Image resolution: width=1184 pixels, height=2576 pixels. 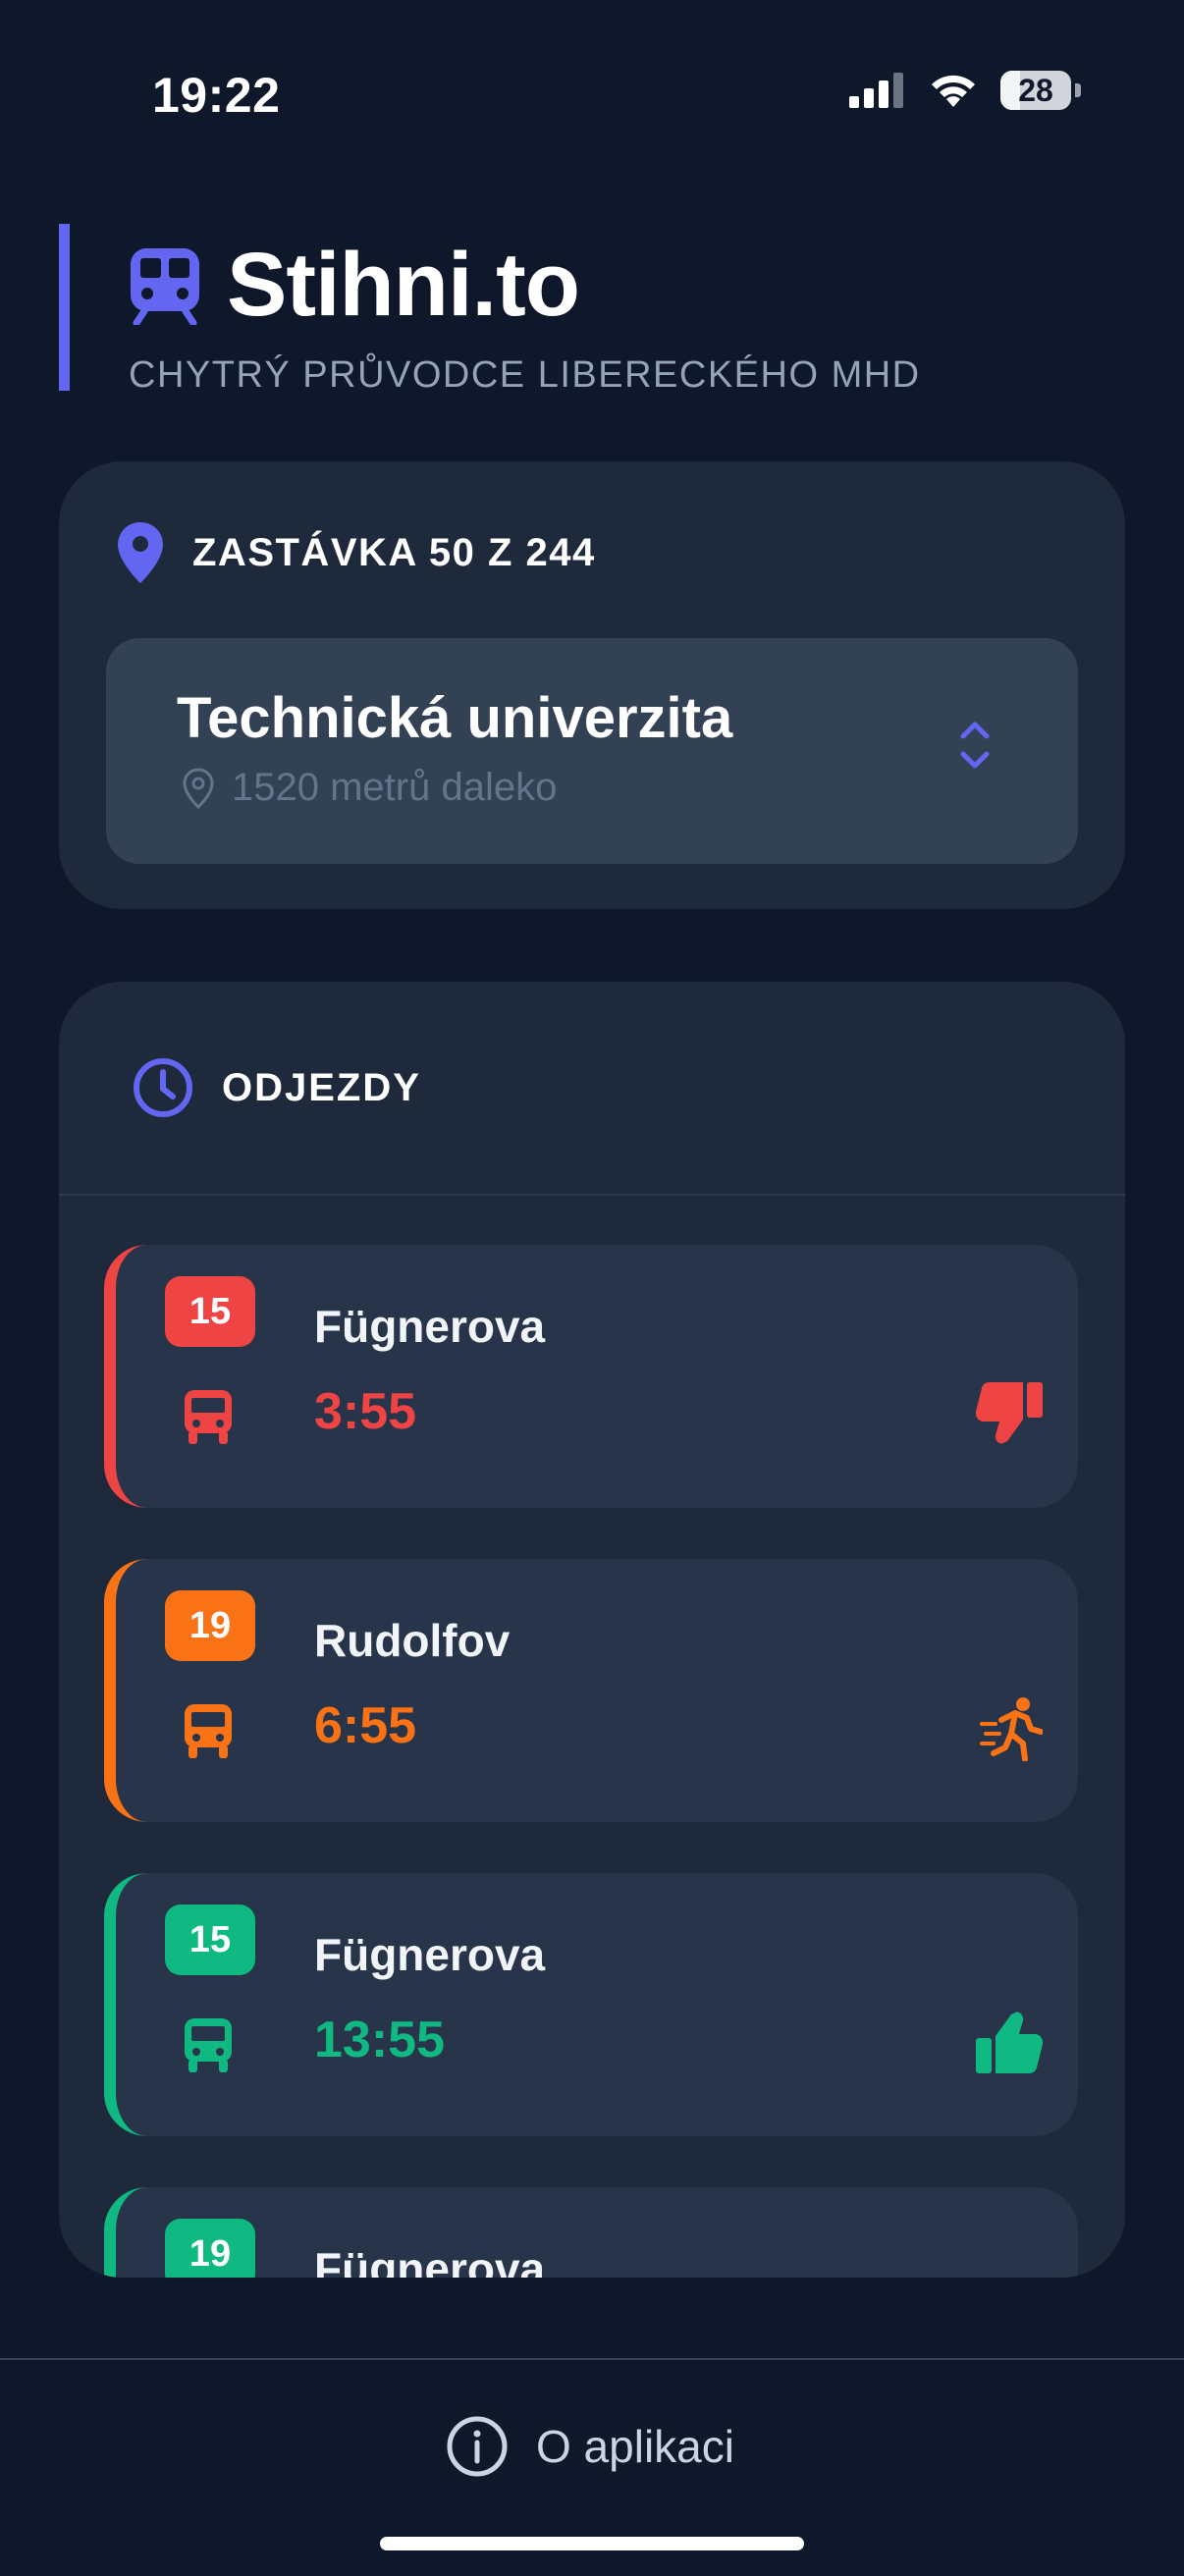 I want to click on info-icon, so click(x=477, y=2446).